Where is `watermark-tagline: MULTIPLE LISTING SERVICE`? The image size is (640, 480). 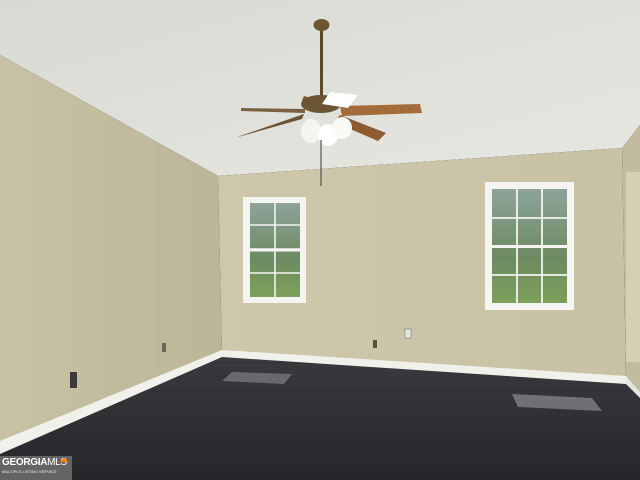 watermark-tagline: MULTIPLE LISTING SERVICE is located at coordinates (29, 471).